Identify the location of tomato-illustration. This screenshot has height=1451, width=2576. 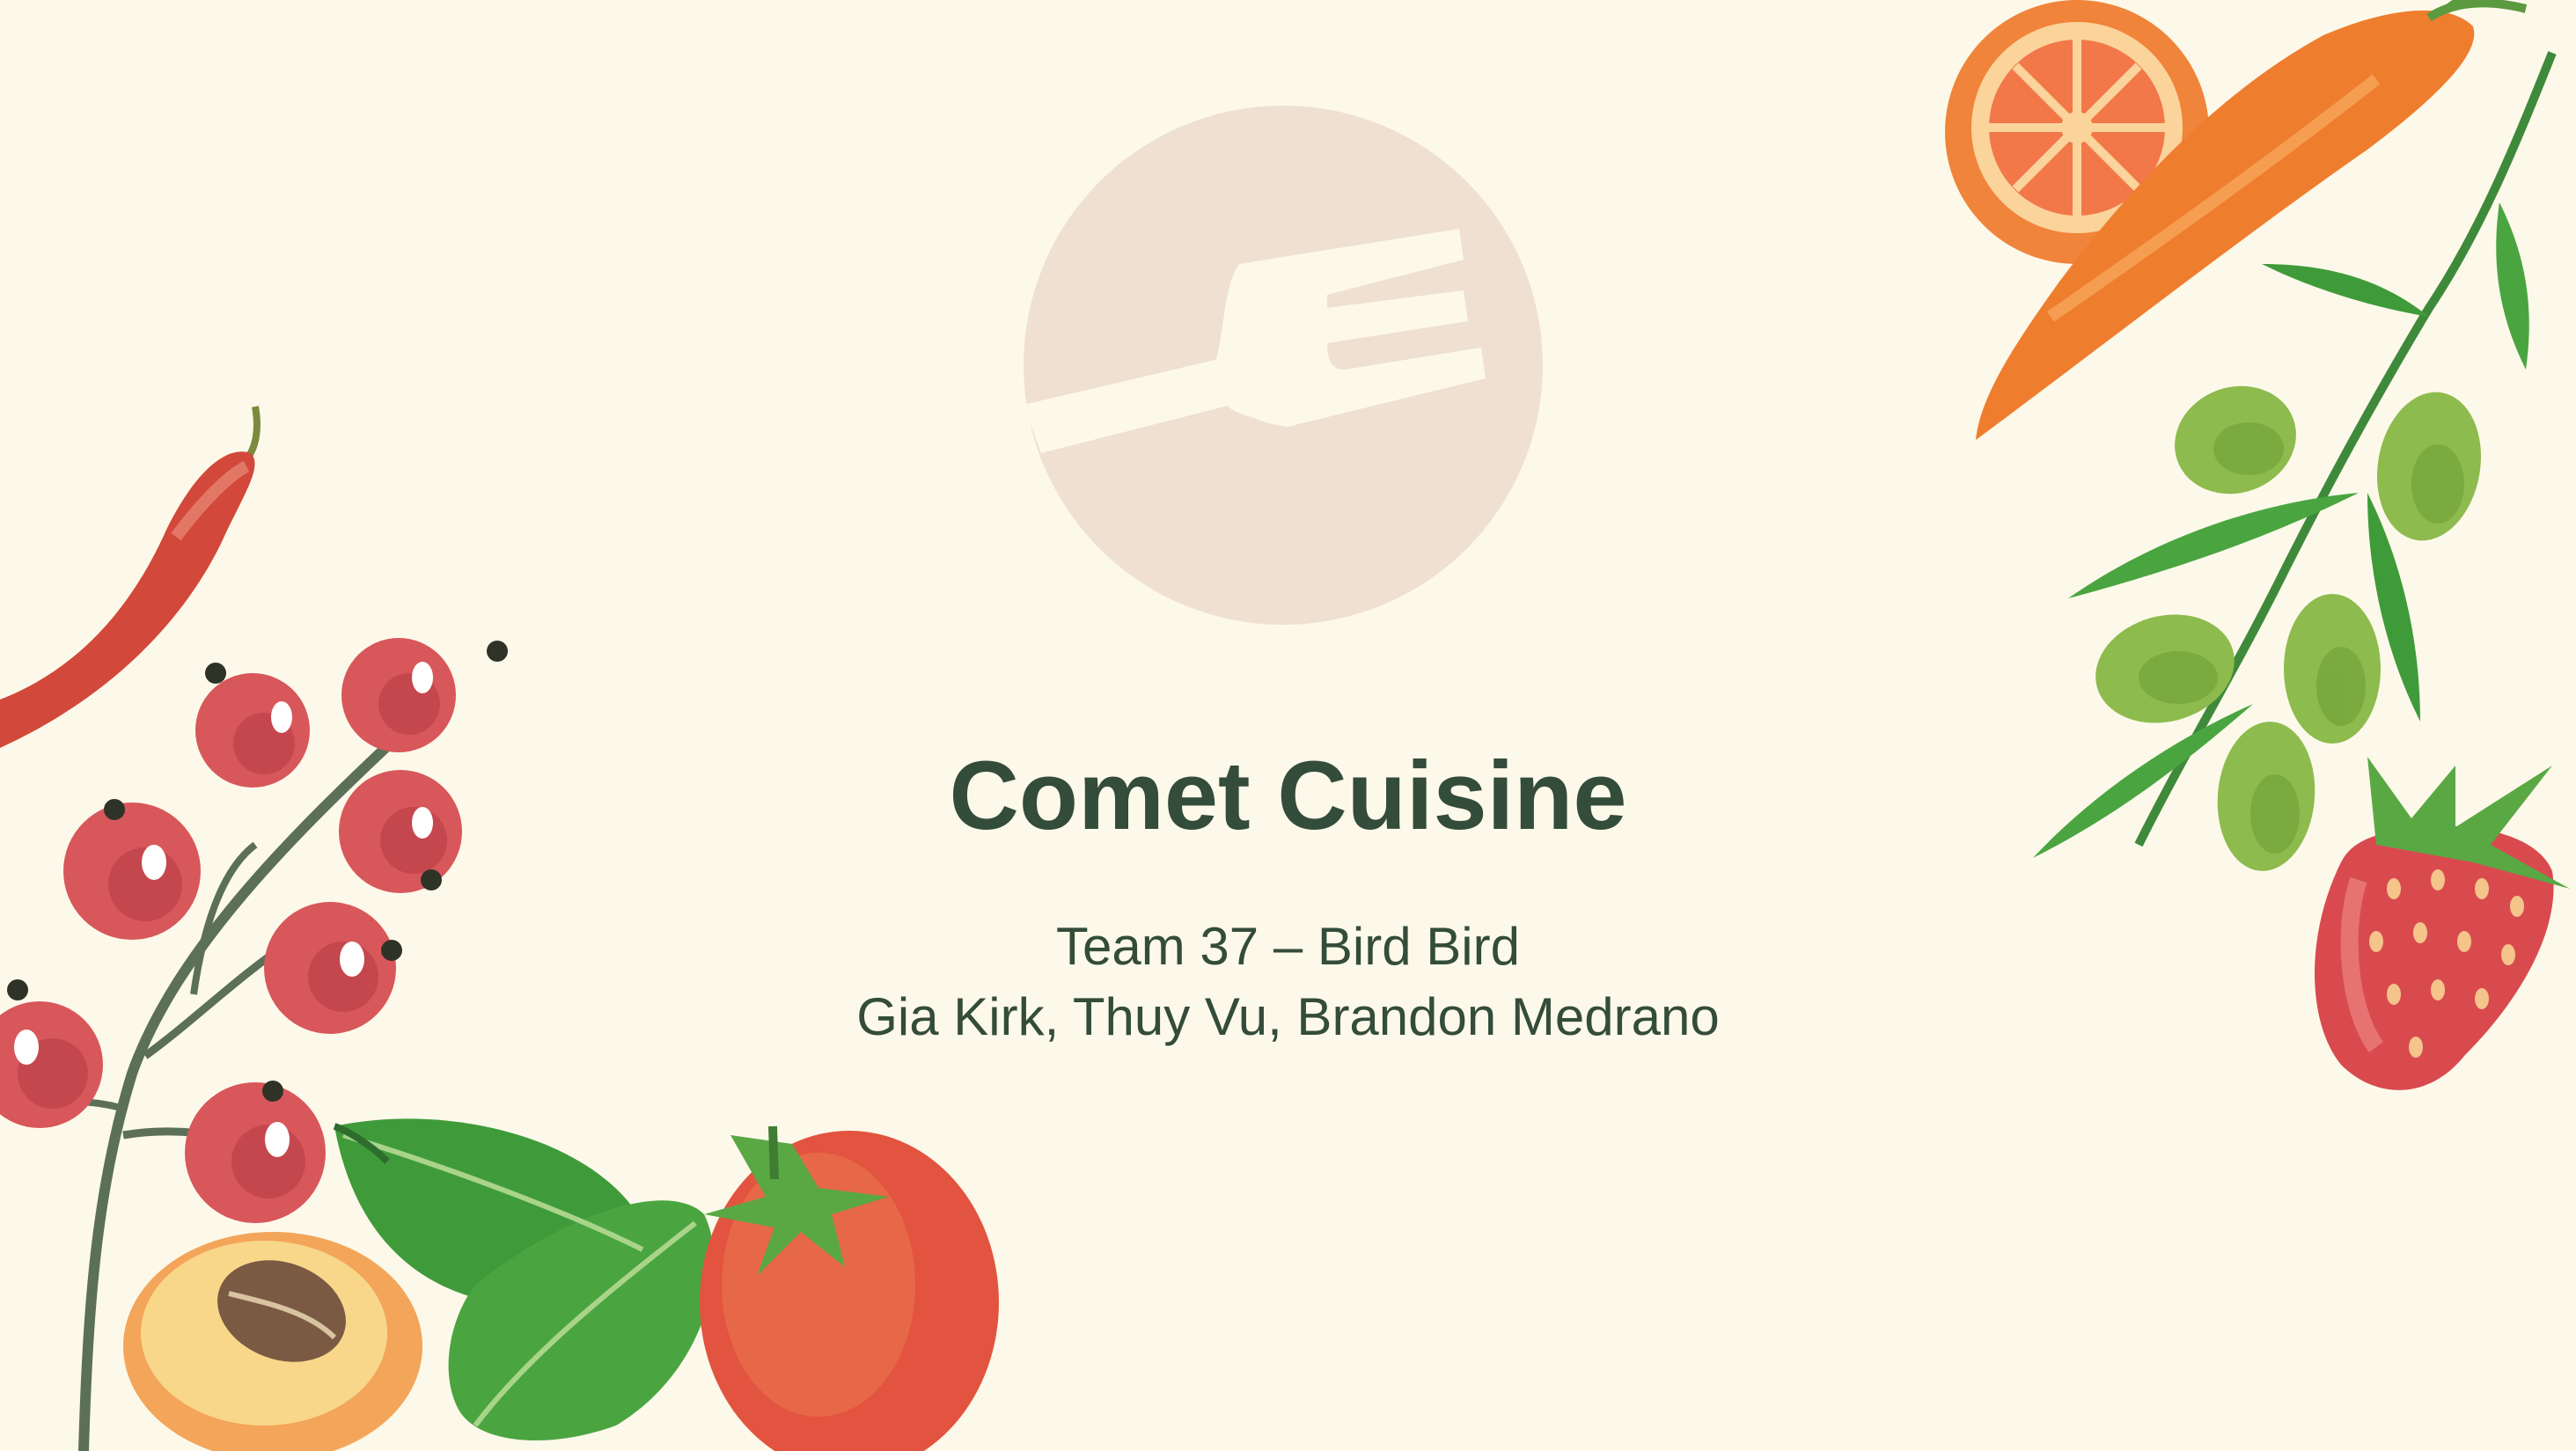
(849, 1288).